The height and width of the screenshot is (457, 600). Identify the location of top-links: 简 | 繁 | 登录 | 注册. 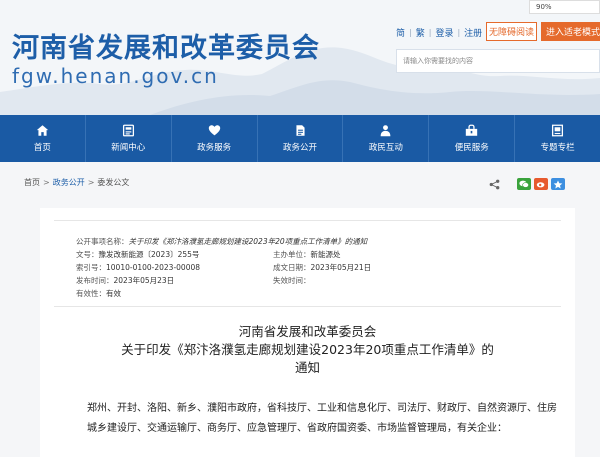
(439, 32).